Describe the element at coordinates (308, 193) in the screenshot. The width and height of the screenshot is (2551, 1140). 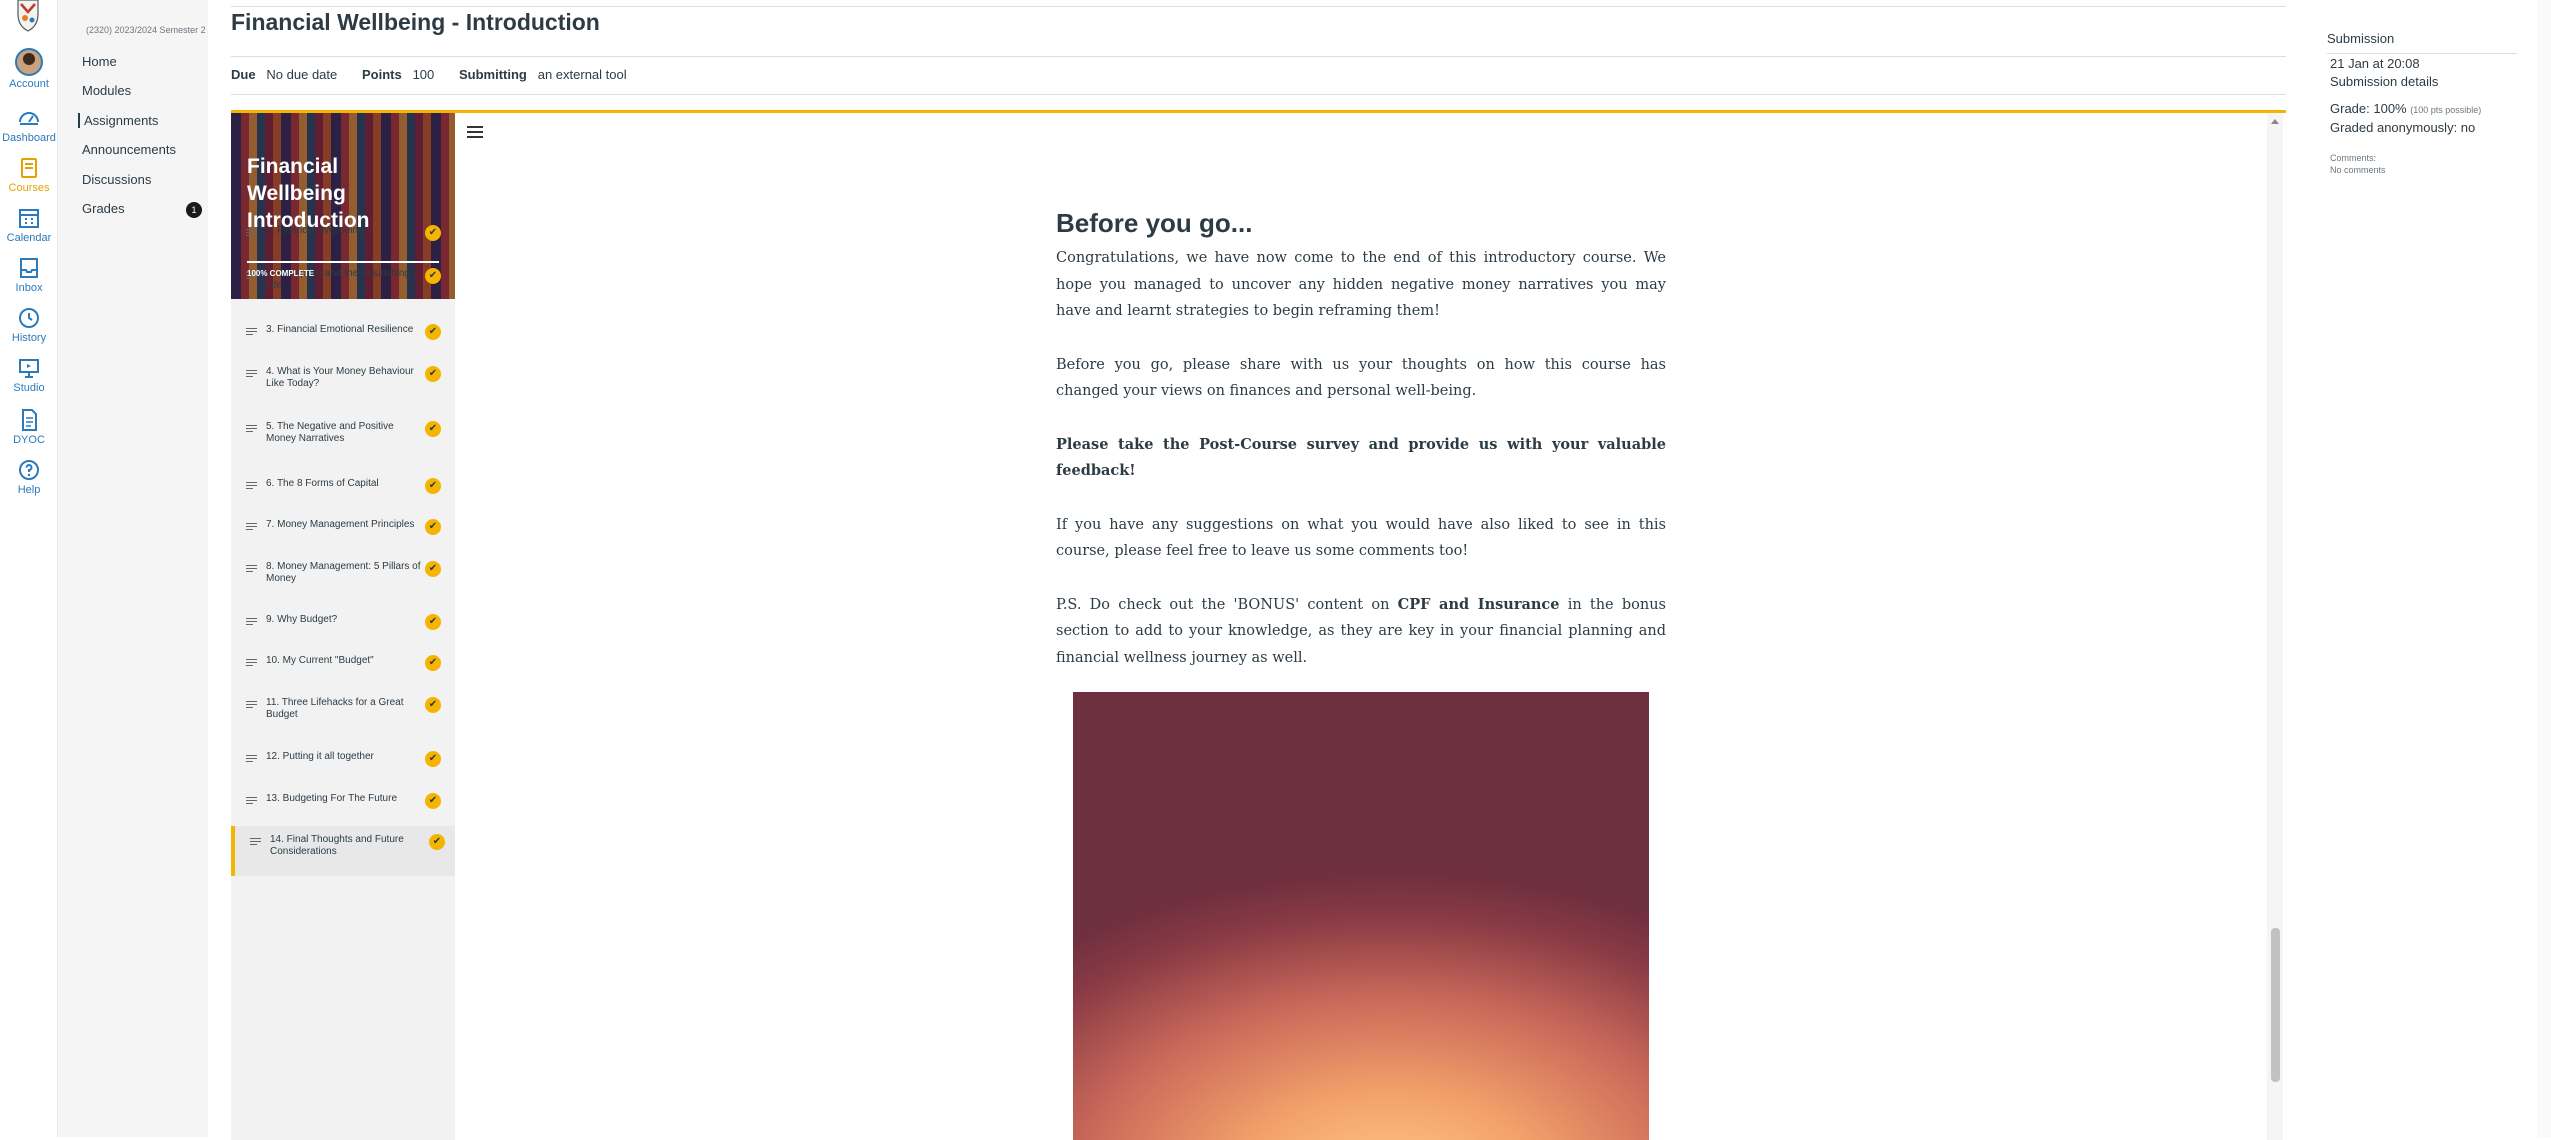
I see `cover-title: Financial Wellbeing Introduction` at that location.